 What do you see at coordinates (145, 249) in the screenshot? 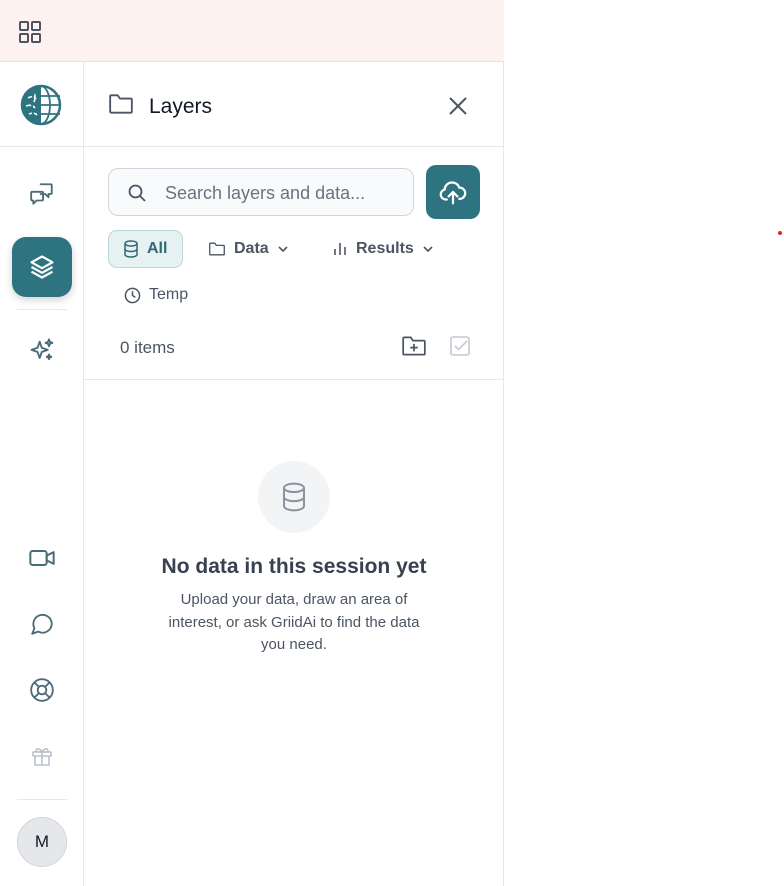
I see `filter-all: All` at bounding box center [145, 249].